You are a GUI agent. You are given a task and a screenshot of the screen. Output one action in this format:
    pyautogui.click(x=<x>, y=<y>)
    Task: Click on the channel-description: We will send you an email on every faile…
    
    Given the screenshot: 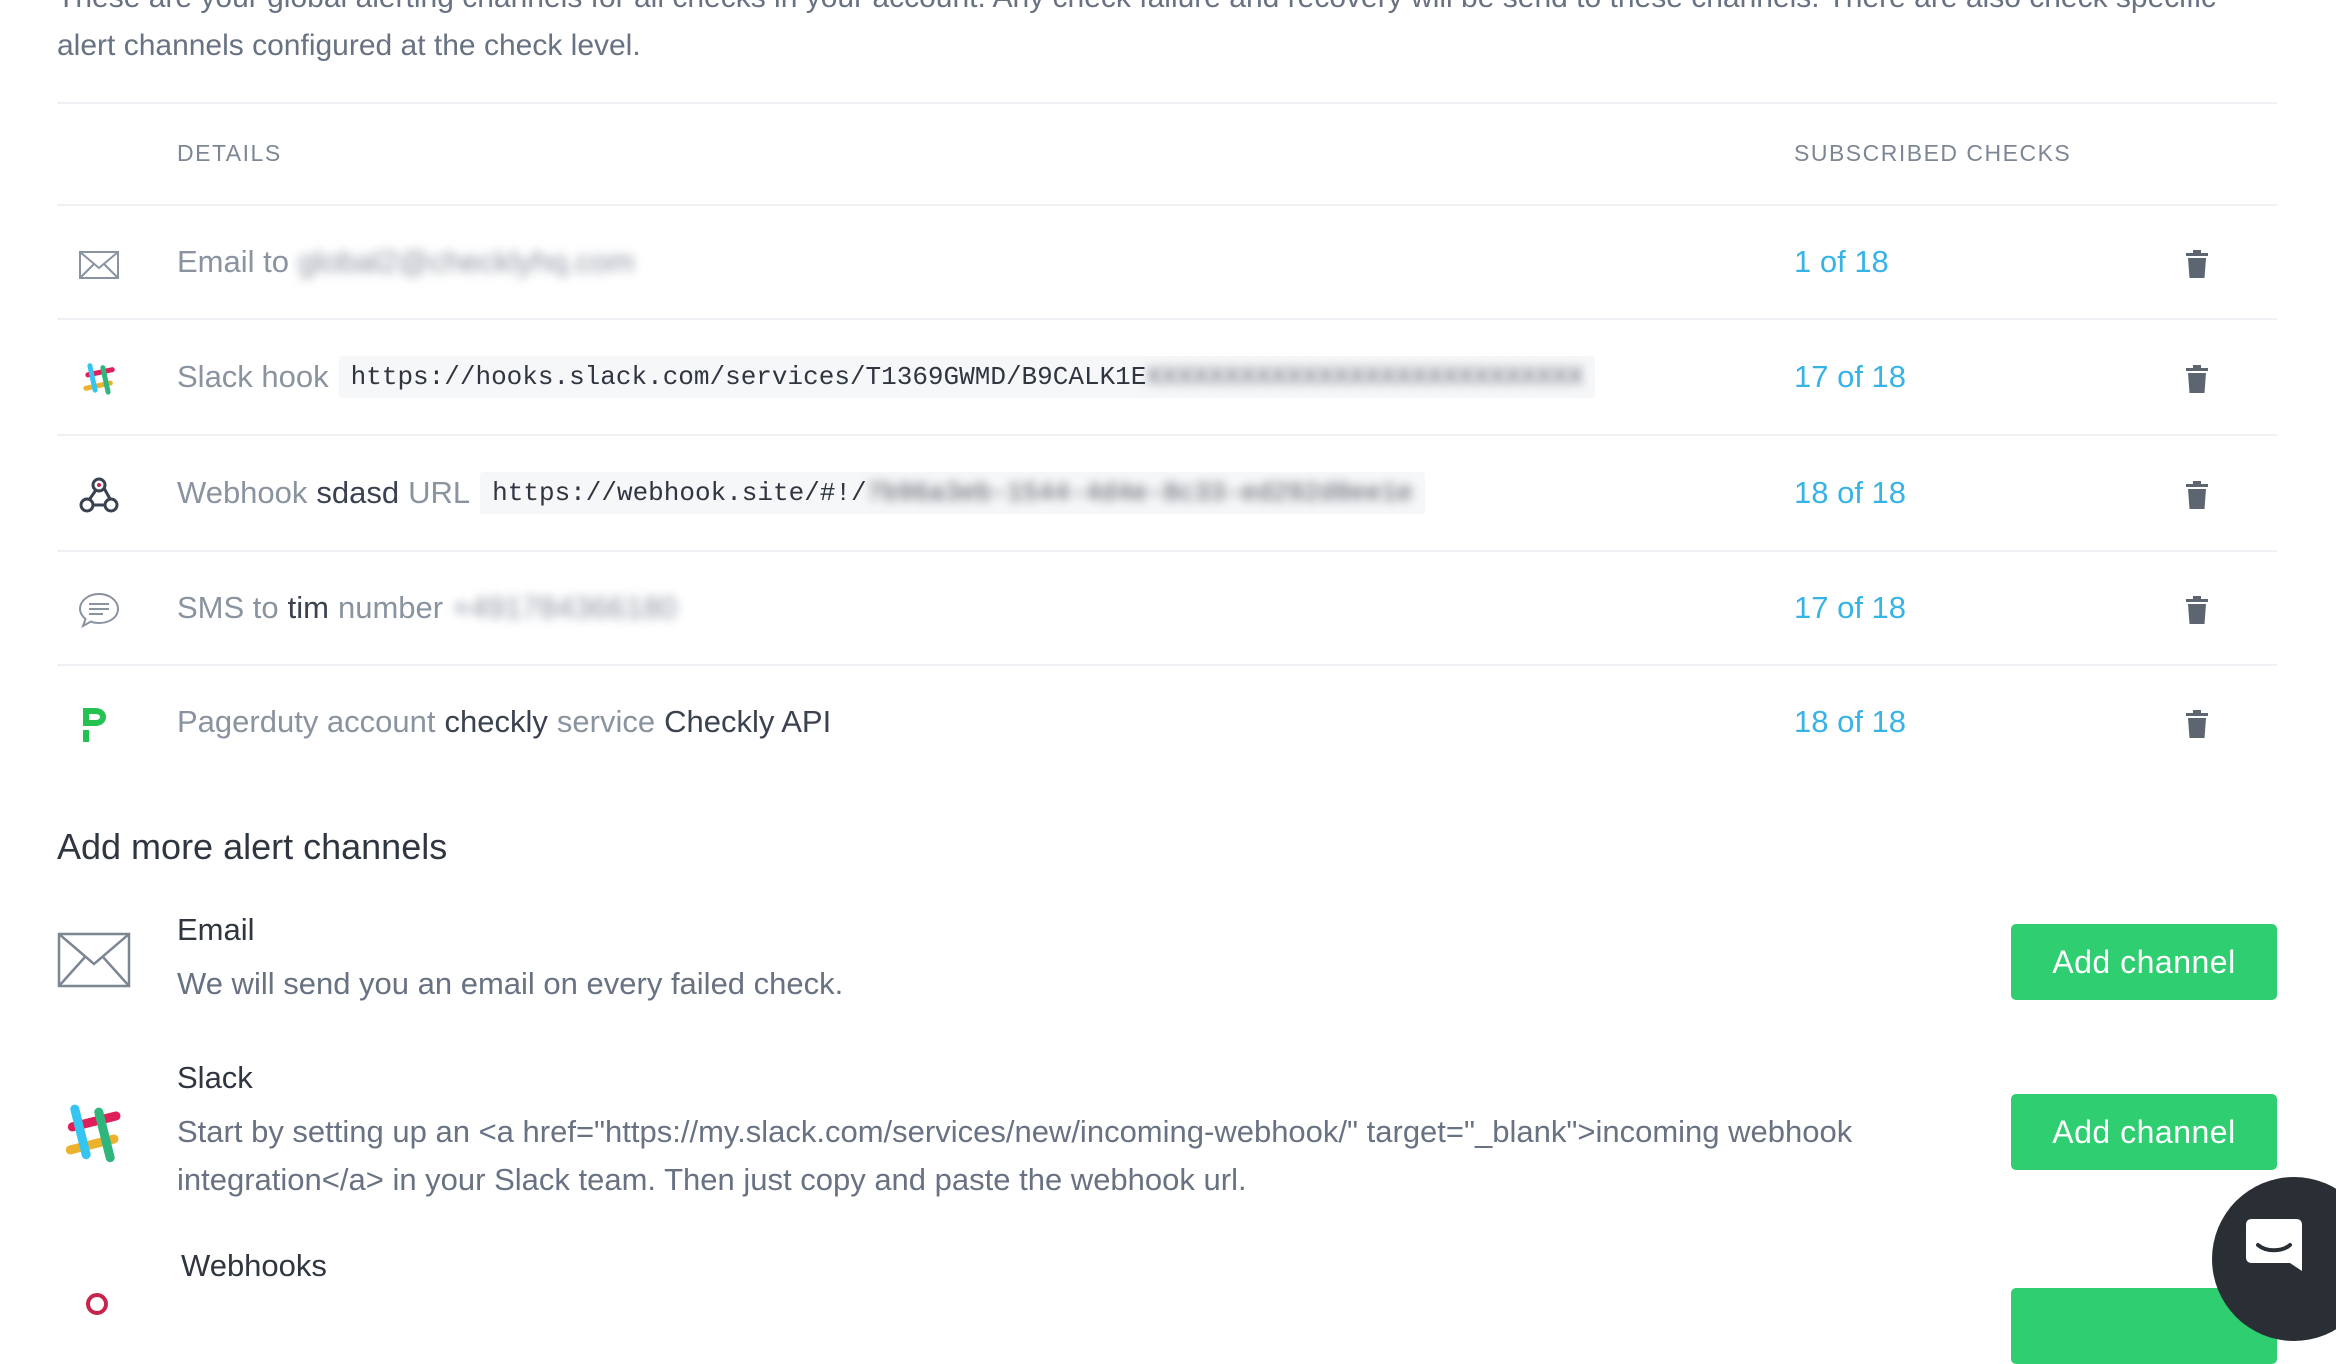 What is the action you would take?
    pyautogui.click(x=510, y=983)
    